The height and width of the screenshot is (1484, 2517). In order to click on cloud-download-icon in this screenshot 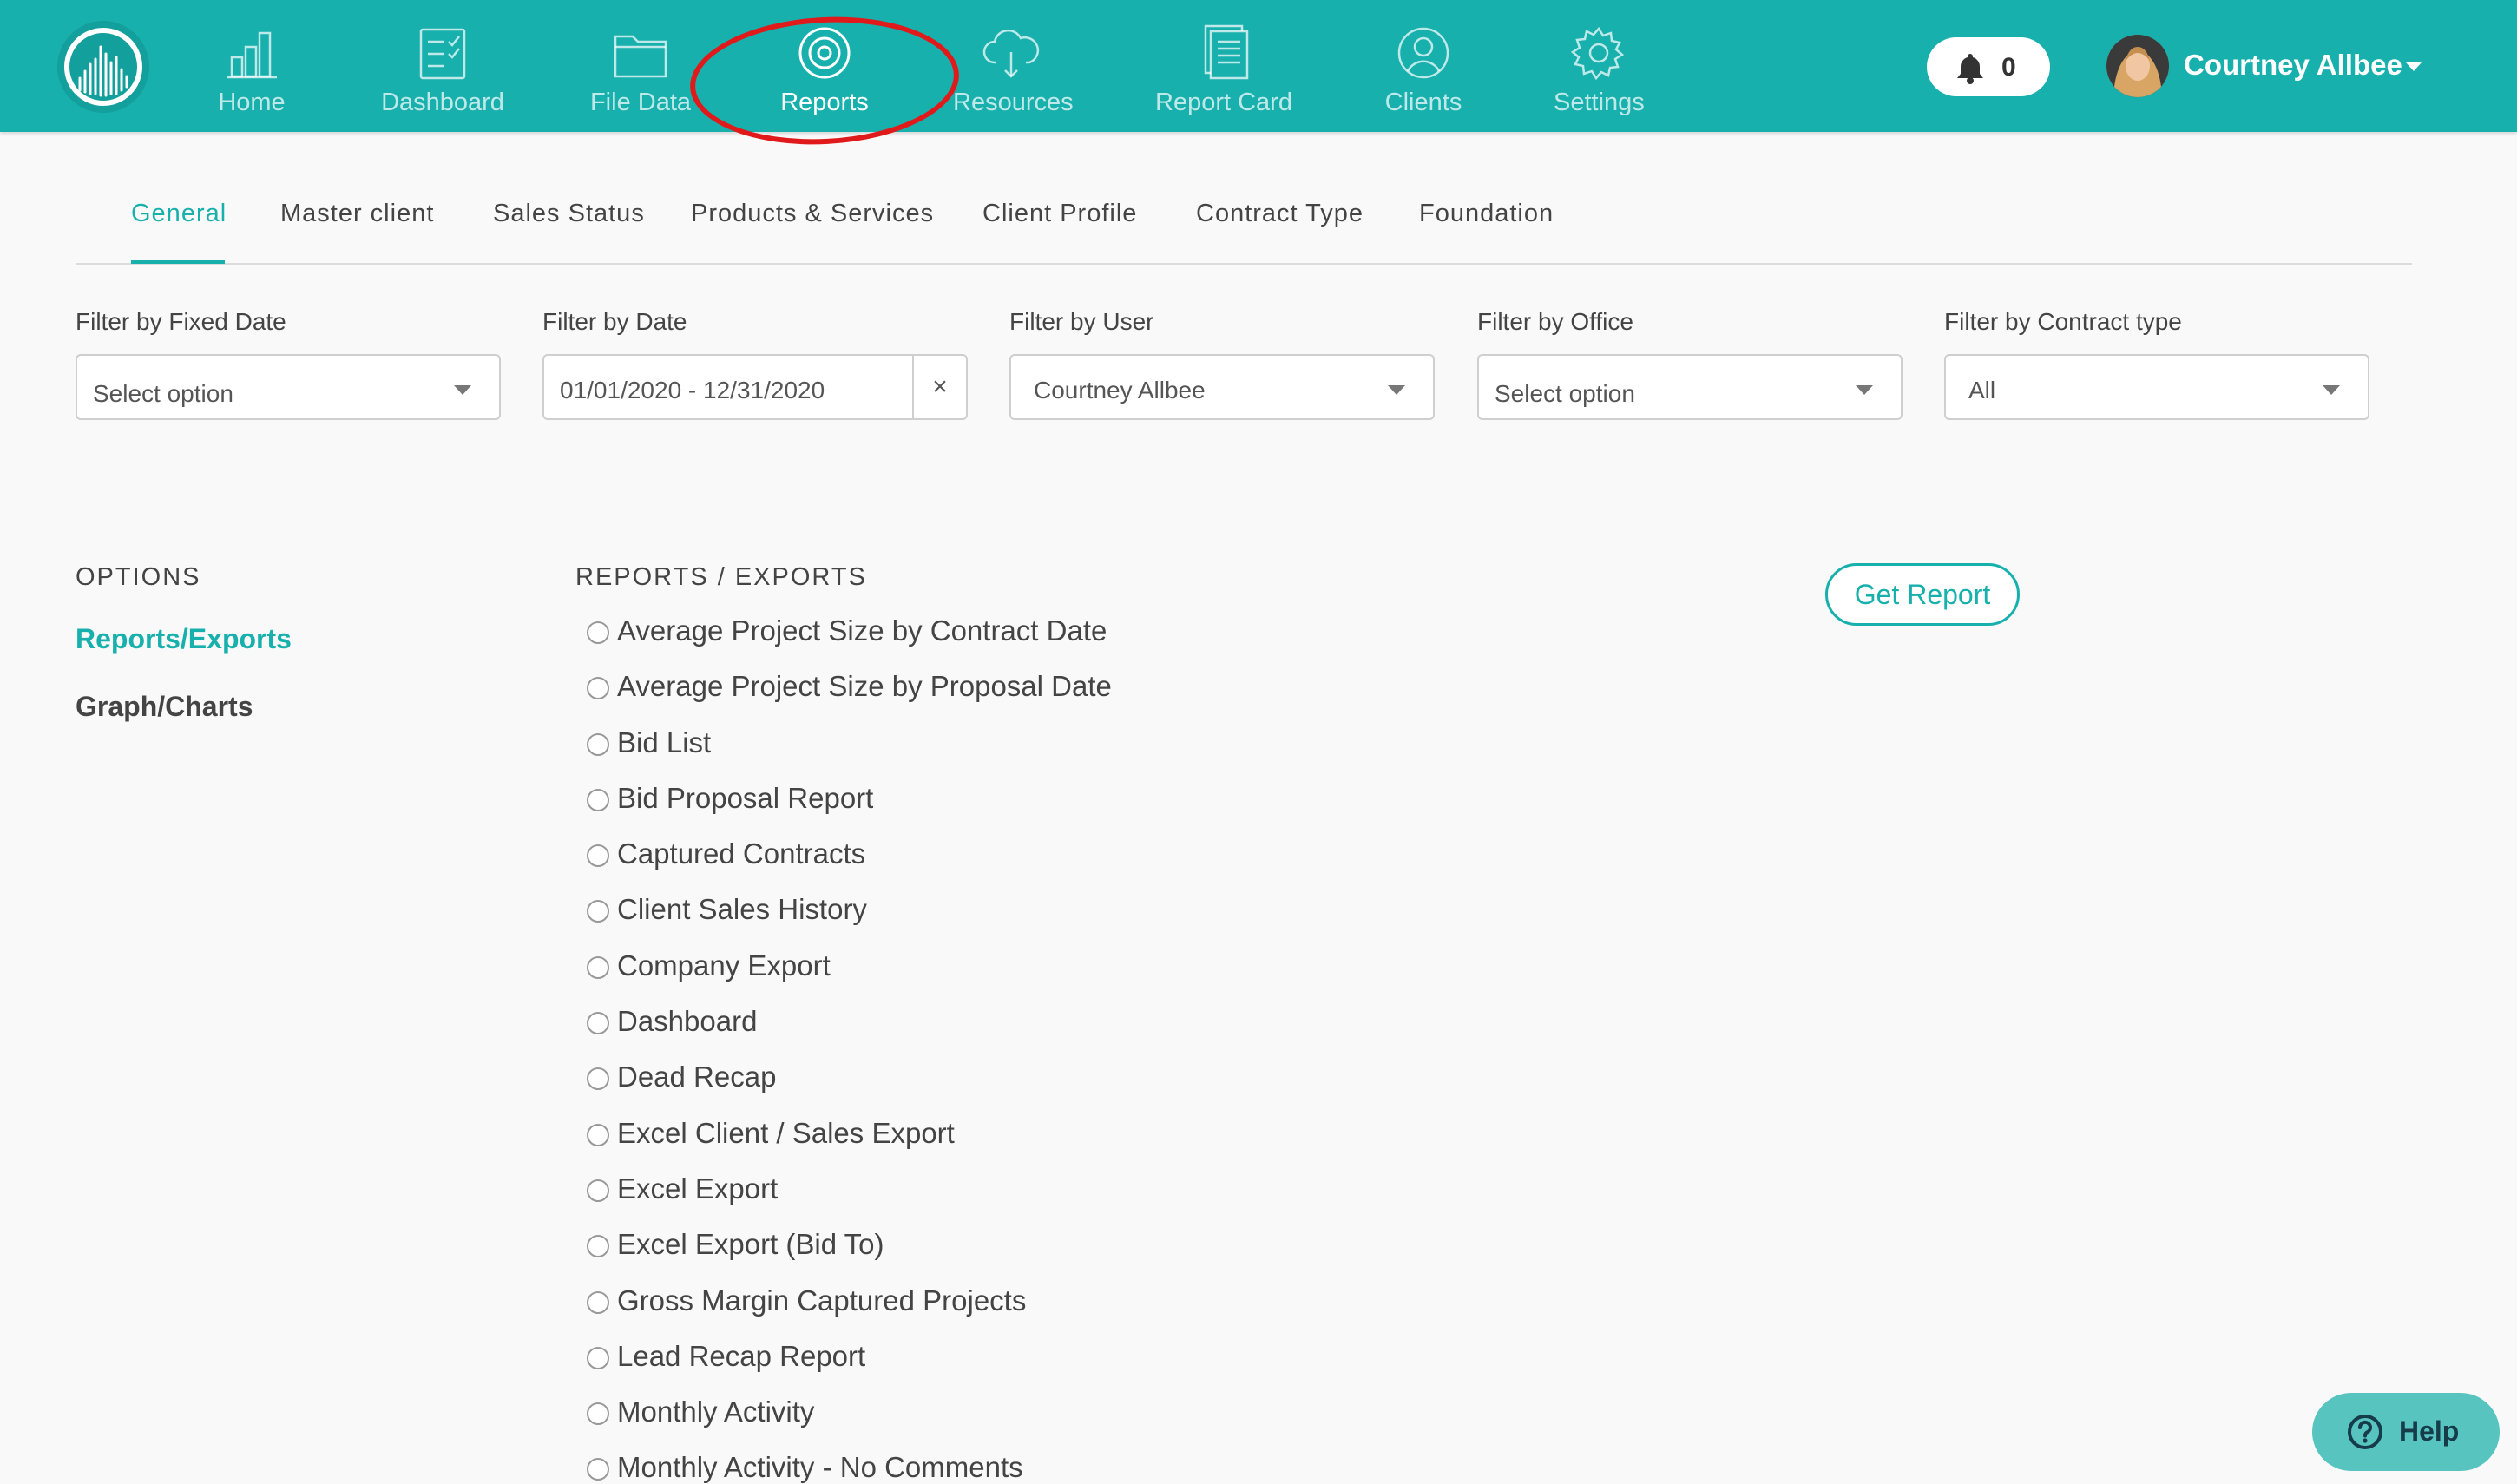, I will do `click(1011, 54)`.